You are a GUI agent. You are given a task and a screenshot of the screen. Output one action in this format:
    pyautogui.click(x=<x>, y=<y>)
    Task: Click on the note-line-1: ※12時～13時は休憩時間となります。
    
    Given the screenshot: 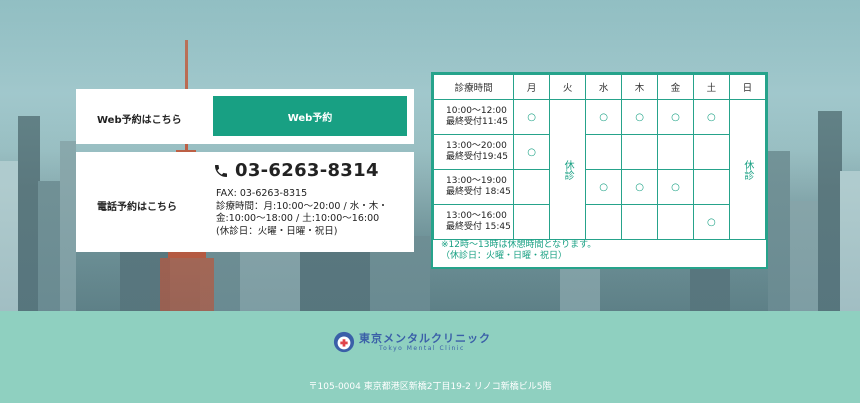 What is the action you would take?
    pyautogui.click(x=519, y=245)
    